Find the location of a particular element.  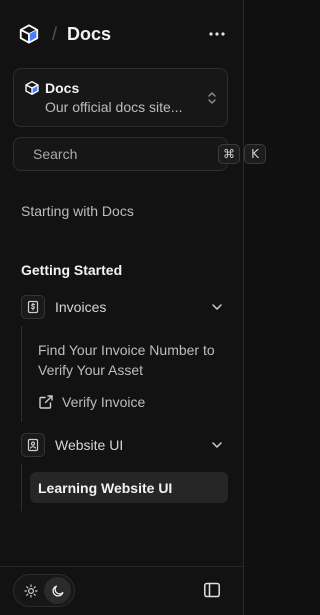

cube-logo-icon is located at coordinates (29, 34).